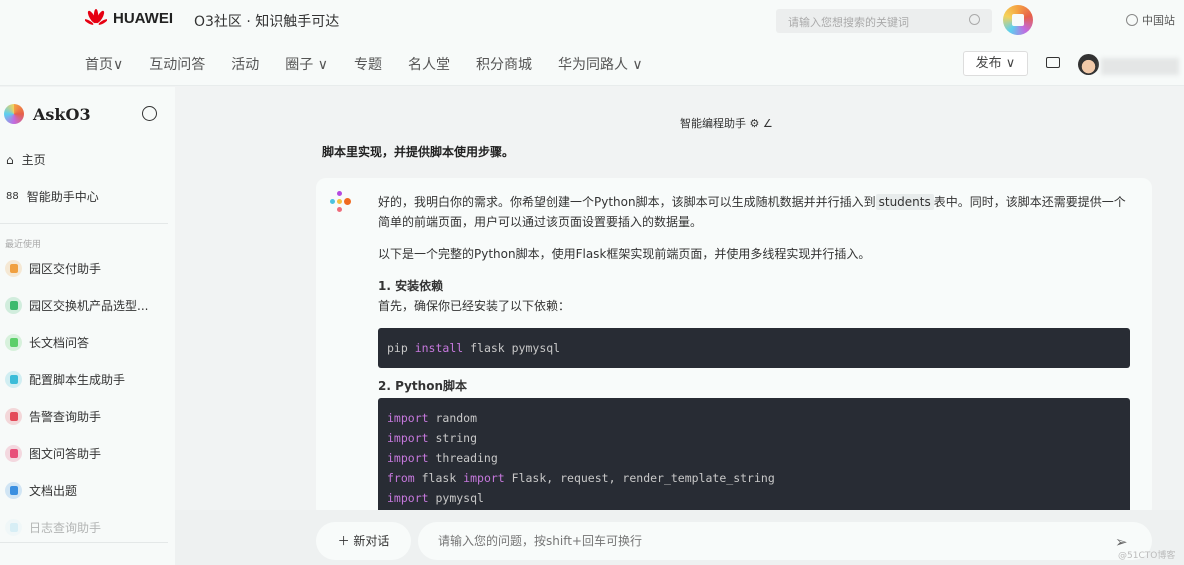 This screenshot has height=565, width=1184. I want to click on sidebar-item-recent: 园区交付助手, so click(53, 268).